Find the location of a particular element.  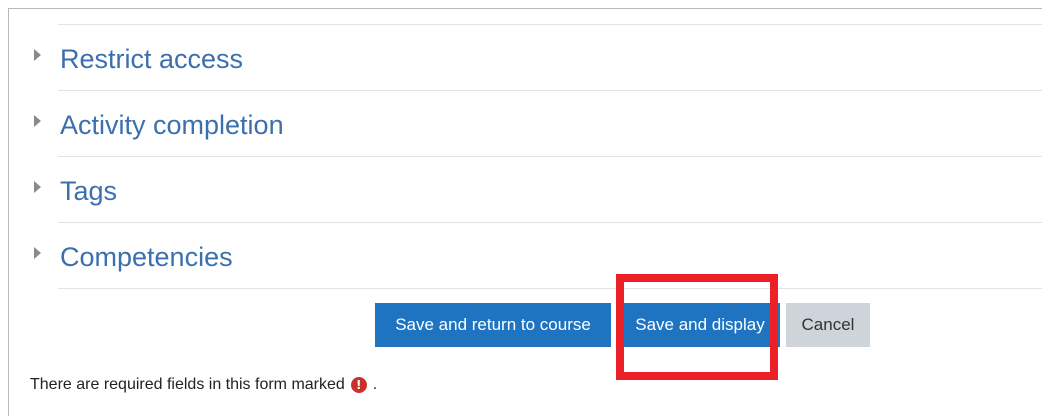

section-title-restrict-access: Restrict access is located at coordinates (151, 59).